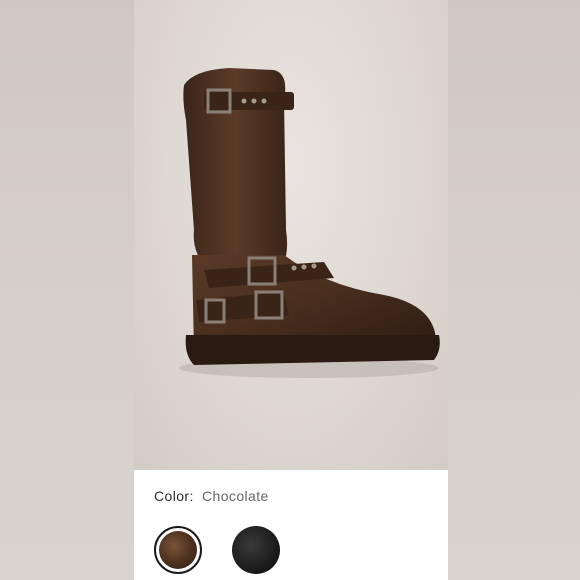  What do you see at coordinates (174, 496) in the screenshot?
I see `color-label: Color:` at bounding box center [174, 496].